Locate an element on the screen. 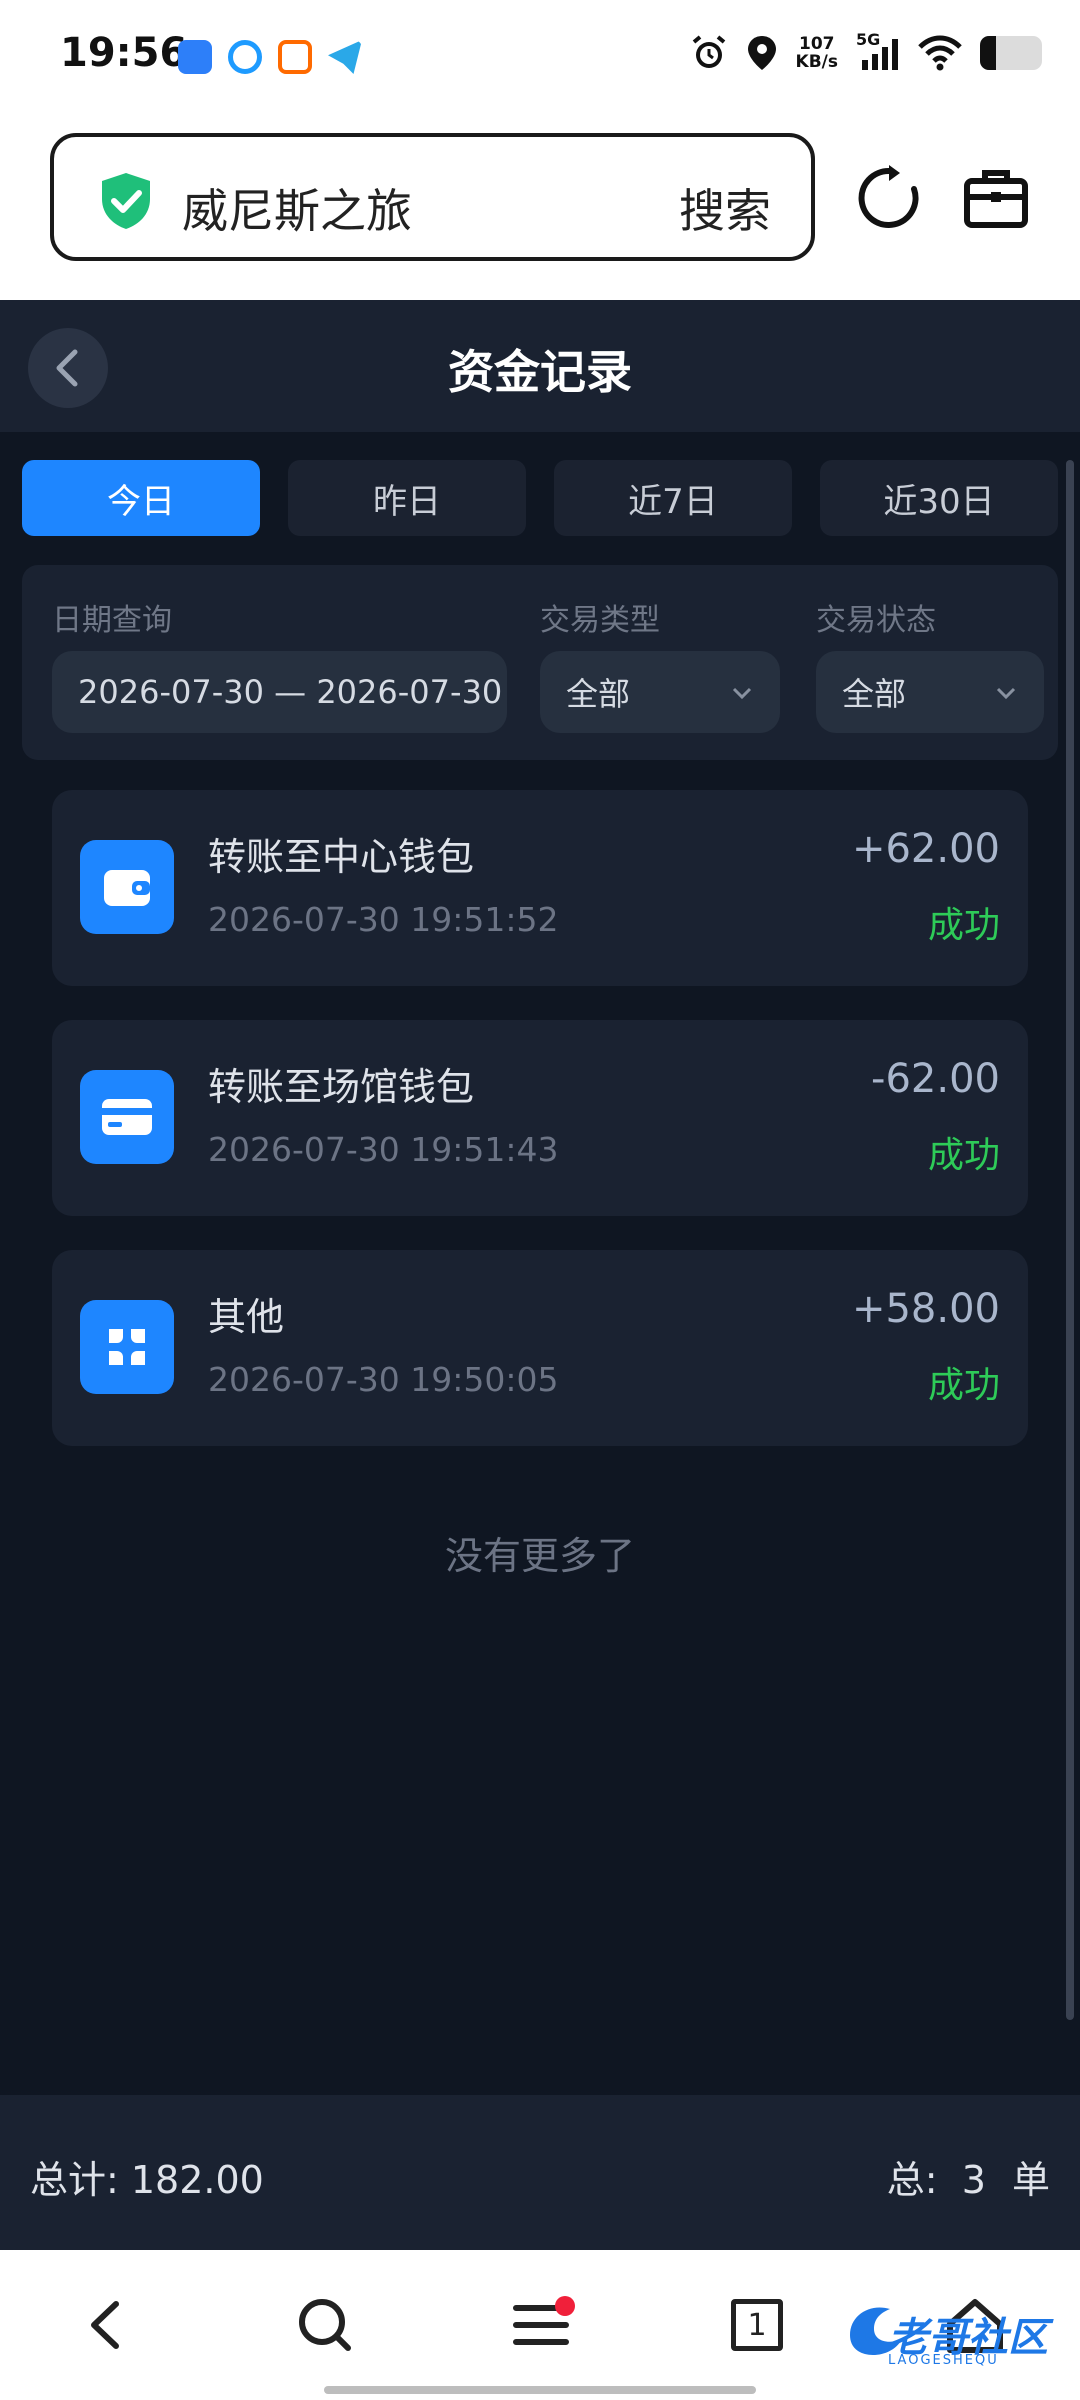  type-select: 全部 is located at coordinates (660, 692).